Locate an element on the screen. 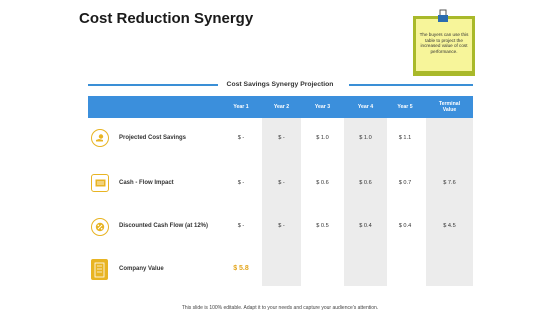 The image size is (560, 315). header-year-2: Year 2 is located at coordinates (281, 107).